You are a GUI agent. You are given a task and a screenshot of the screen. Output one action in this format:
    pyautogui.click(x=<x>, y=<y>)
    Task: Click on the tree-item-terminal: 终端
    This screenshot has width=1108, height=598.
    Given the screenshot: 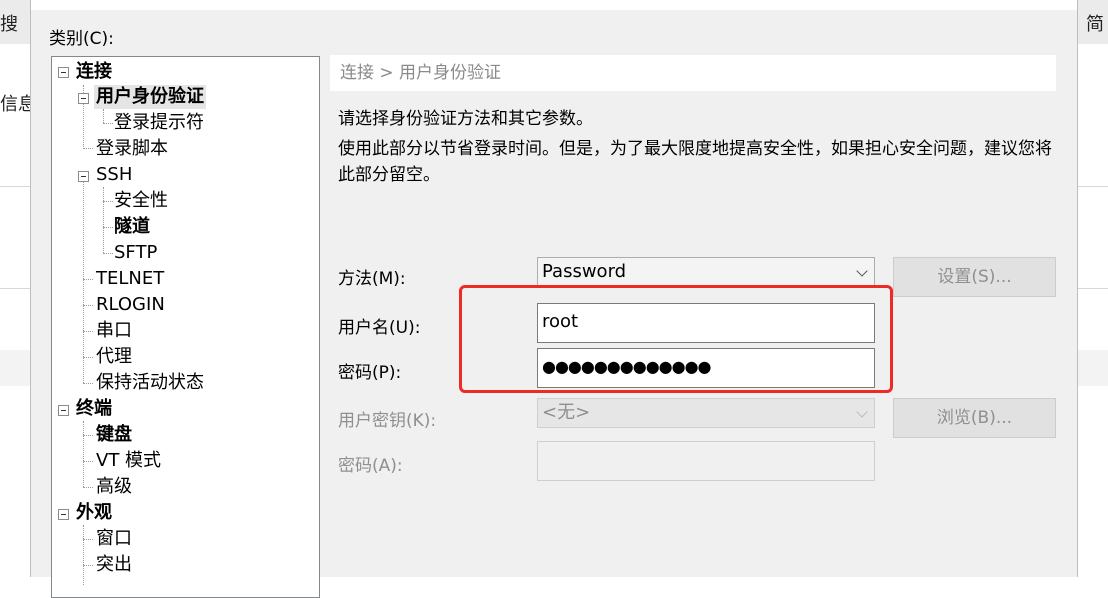 What is the action you would take?
    pyautogui.click(x=94, y=409)
    